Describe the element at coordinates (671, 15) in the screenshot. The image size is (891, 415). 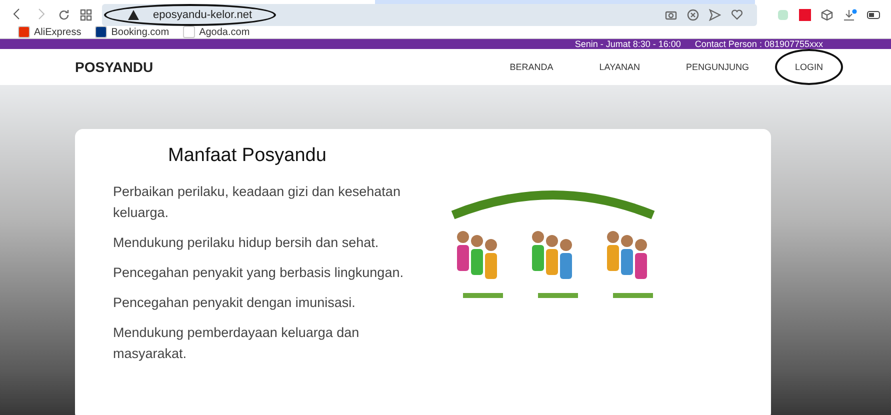
I see `camera-icon` at that location.